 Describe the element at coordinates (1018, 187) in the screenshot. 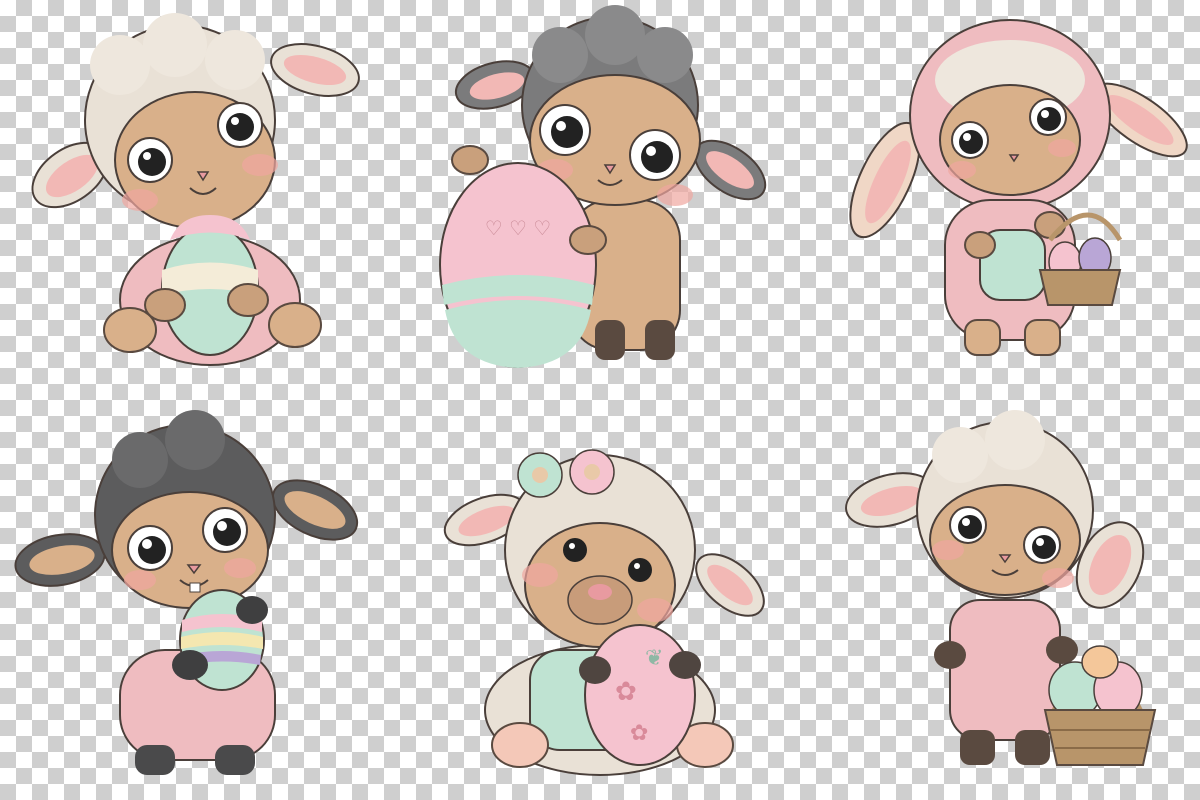

I see `lamb-3-drawing` at that location.